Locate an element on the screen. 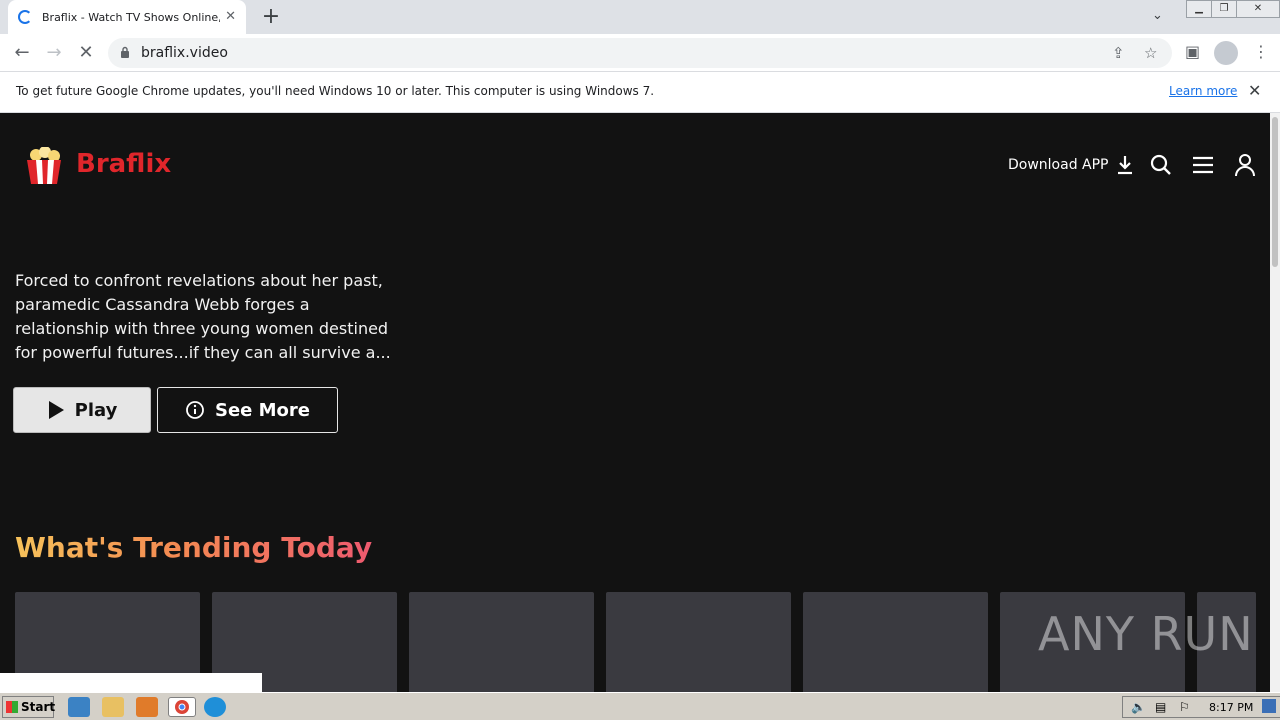 Image resolution: width=1280 pixels, height=720 pixels. brand-name: Braflix is located at coordinates (123, 164).